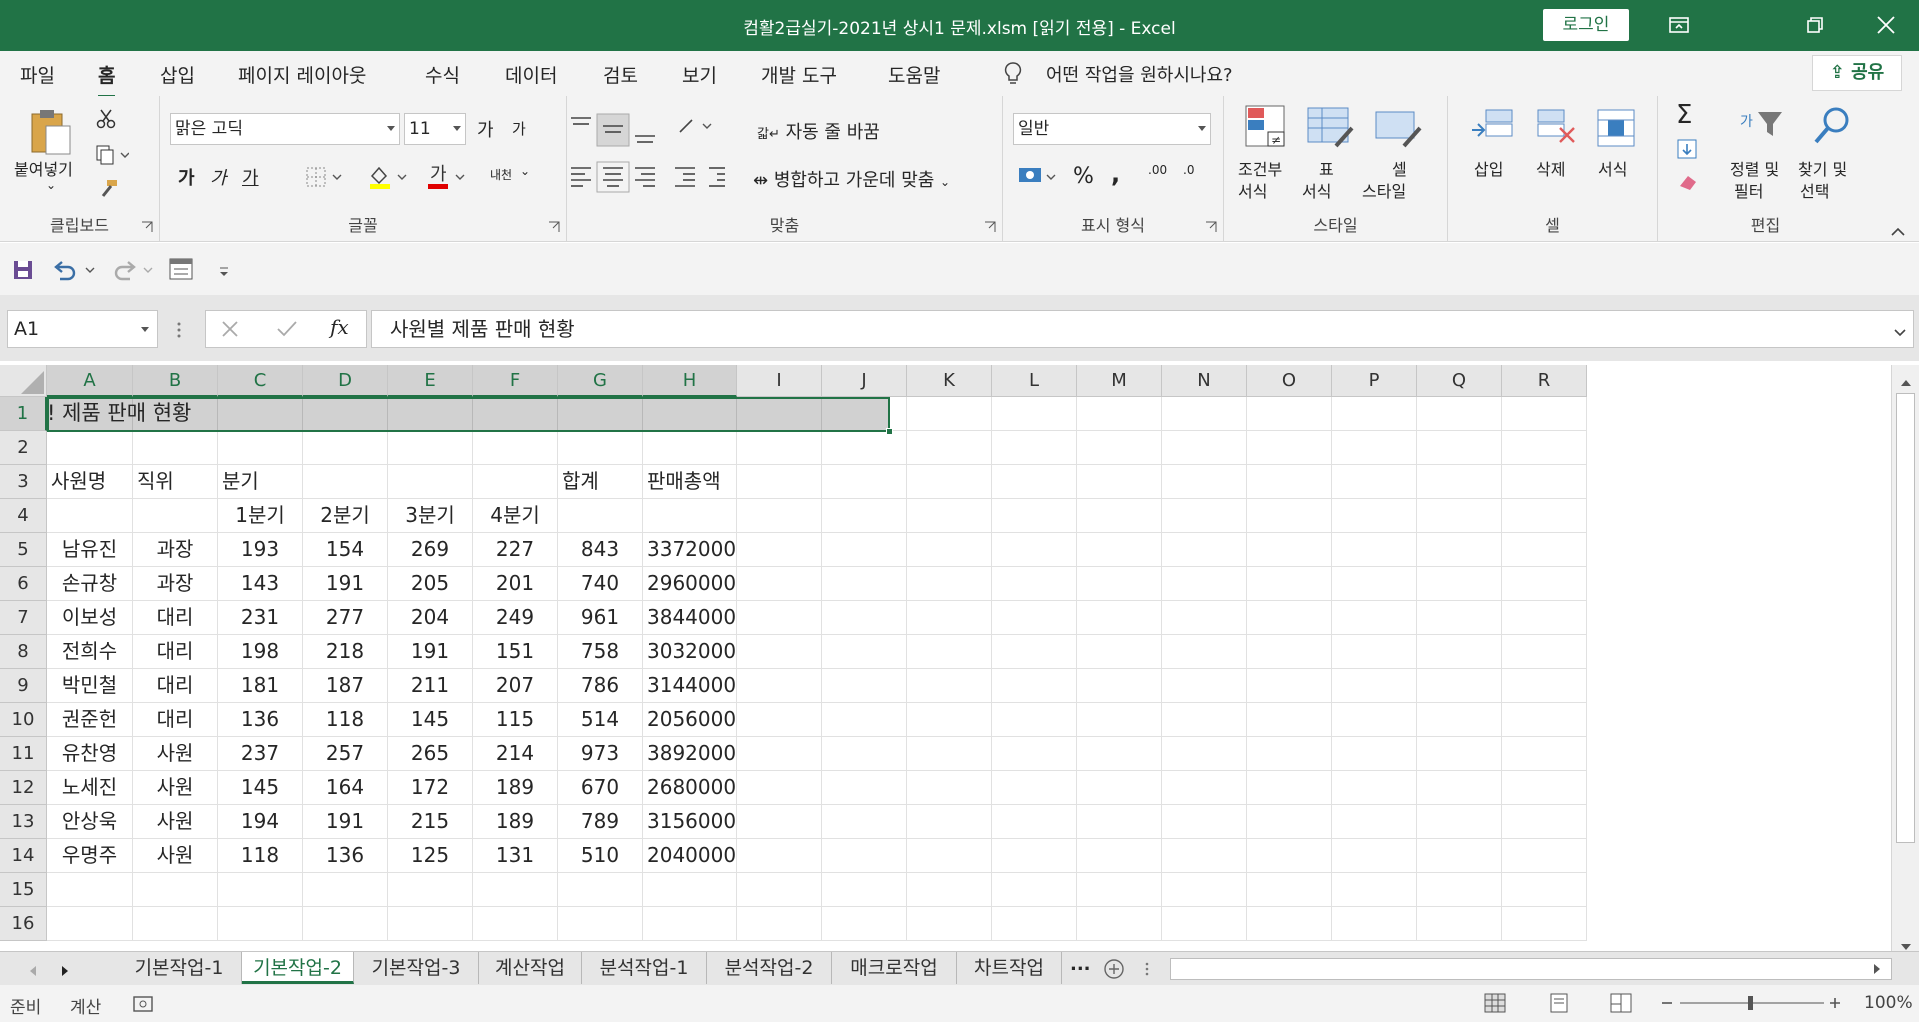  I want to click on column-header-c: C, so click(260, 381).